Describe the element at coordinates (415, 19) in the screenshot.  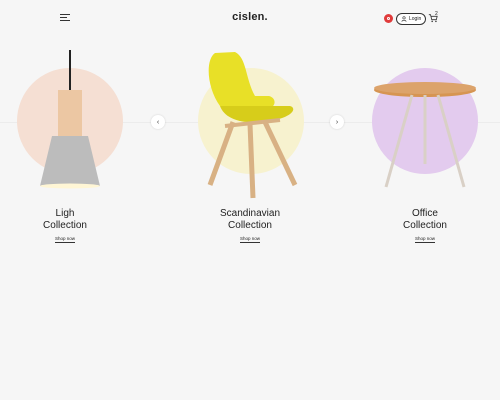
I see `login-label: Login` at that location.